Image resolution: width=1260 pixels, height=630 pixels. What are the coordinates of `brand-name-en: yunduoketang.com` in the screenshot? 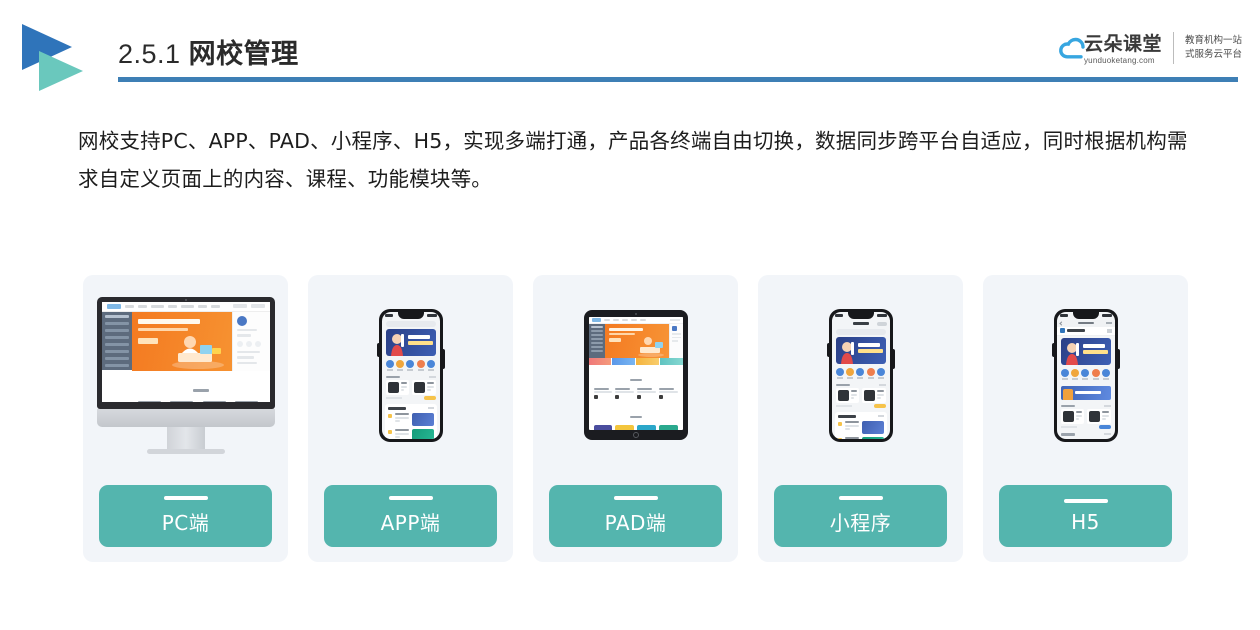 It's located at (1119, 60).